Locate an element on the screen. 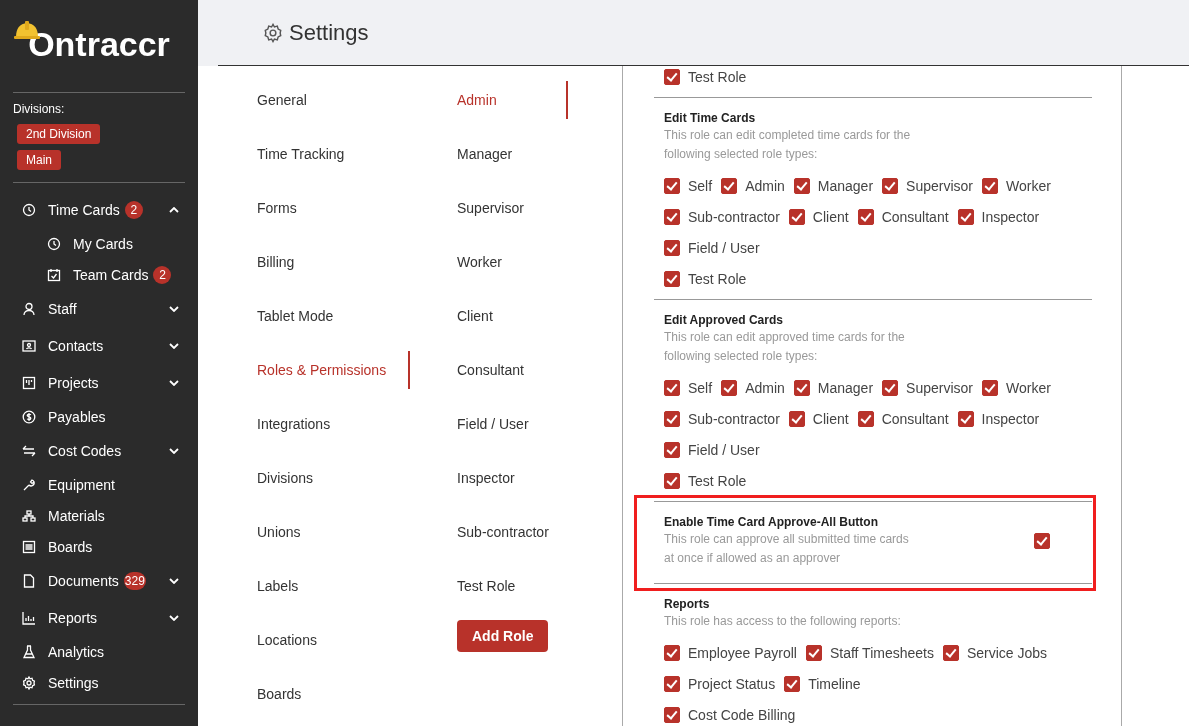  checkbox-label: Inspector is located at coordinates (1010, 216).